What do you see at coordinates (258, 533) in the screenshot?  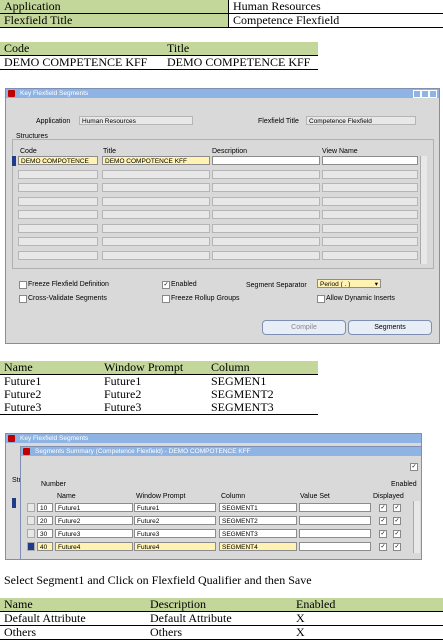 I see `segment-cell: SEGMENT3` at bounding box center [258, 533].